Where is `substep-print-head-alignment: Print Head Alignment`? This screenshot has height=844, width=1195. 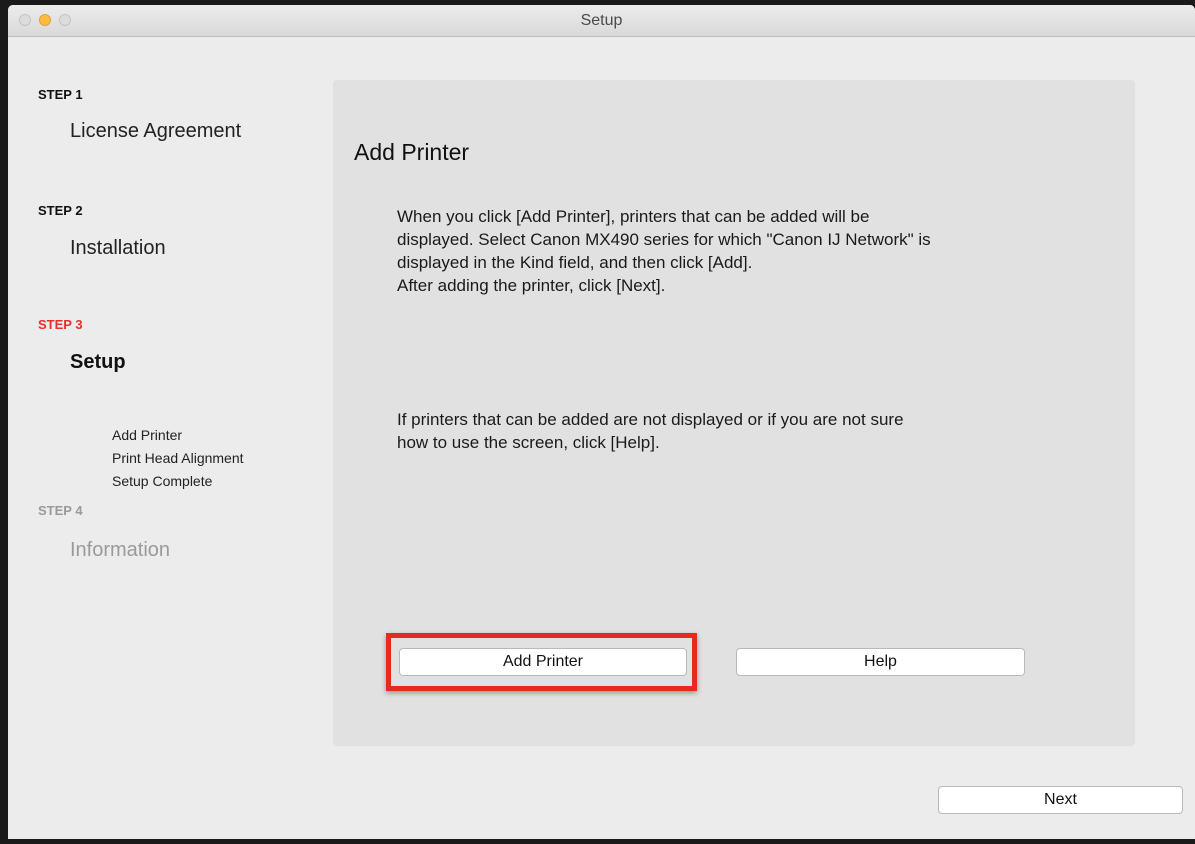
substep-print-head-alignment: Print Head Alignment is located at coordinates (178, 458).